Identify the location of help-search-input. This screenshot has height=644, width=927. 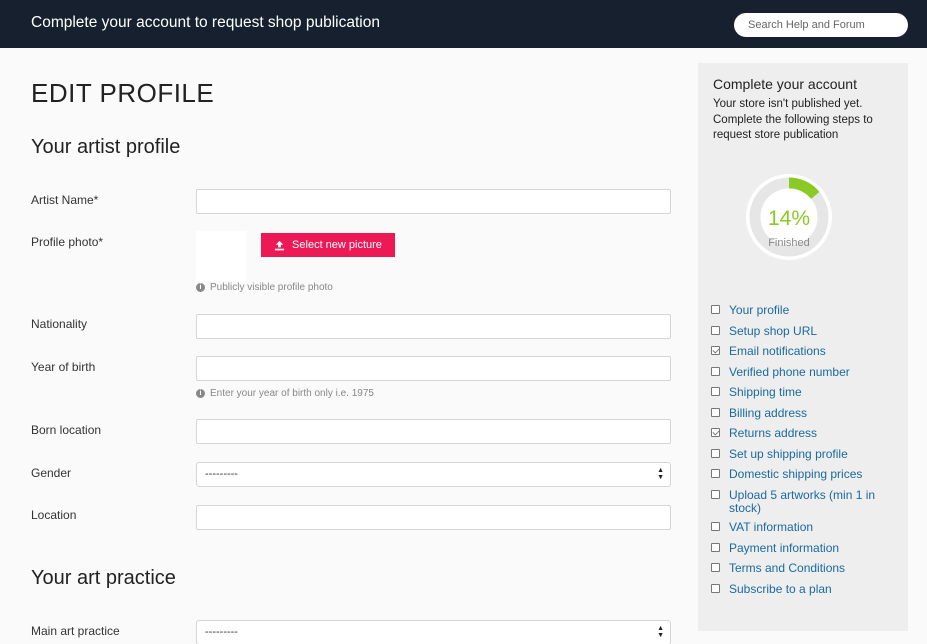
(821, 25).